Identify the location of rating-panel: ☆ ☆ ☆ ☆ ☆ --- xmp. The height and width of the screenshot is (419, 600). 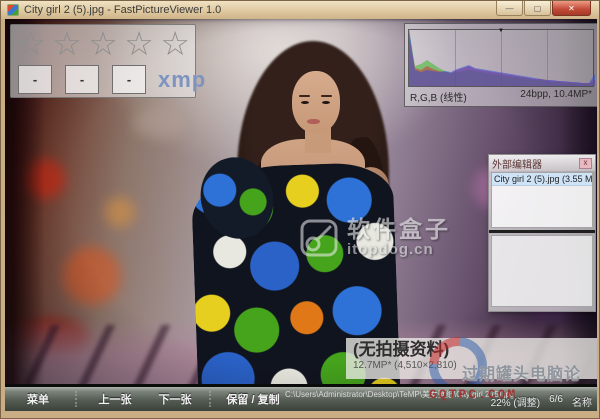
(107, 61).